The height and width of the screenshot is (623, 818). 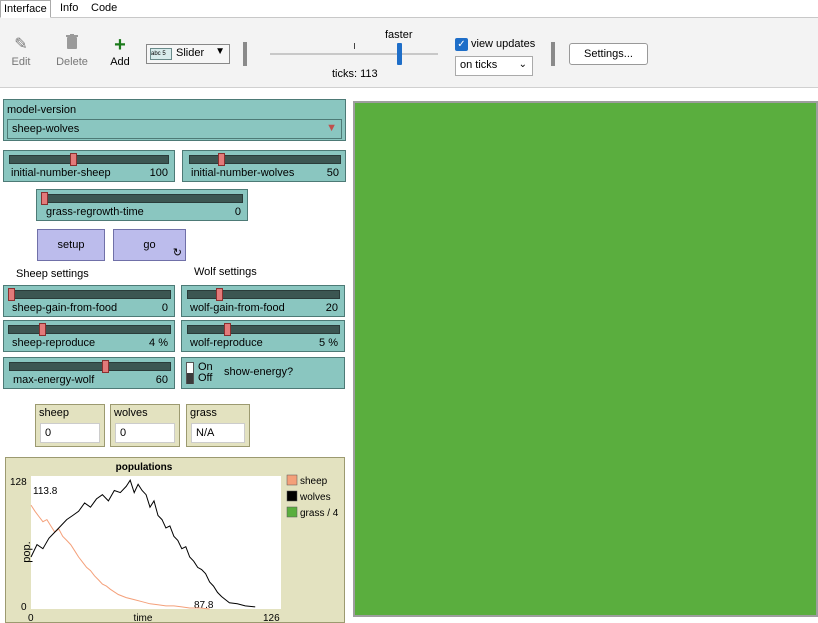 What do you see at coordinates (264, 166) in the screenshot?
I see `slider-initial-number-wolves: initial-number-wolves 50` at bounding box center [264, 166].